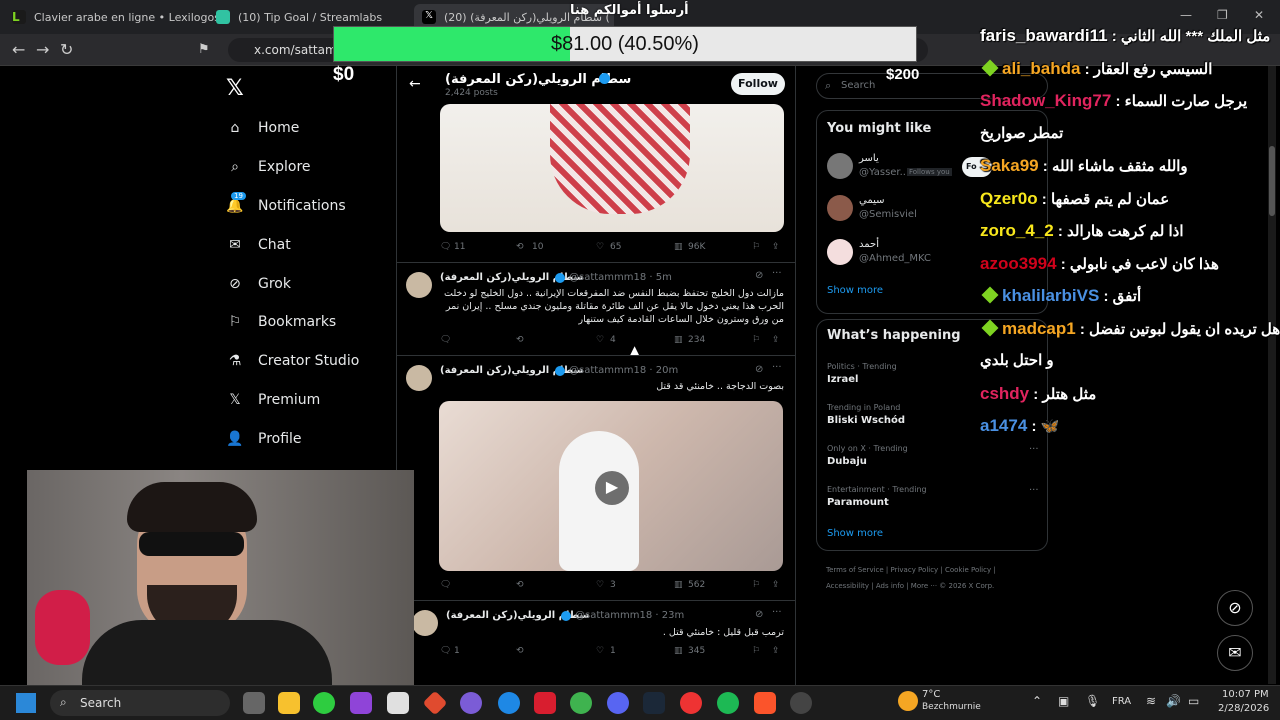 This screenshot has width=1280, height=720. What do you see at coordinates (1121, 701) in the screenshot?
I see `language-indicator: FRA` at bounding box center [1121, 701].